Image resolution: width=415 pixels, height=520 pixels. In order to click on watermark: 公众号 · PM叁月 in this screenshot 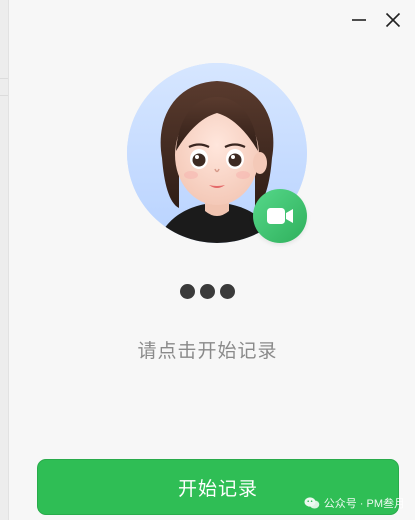, I will do `click(354, 503)`.